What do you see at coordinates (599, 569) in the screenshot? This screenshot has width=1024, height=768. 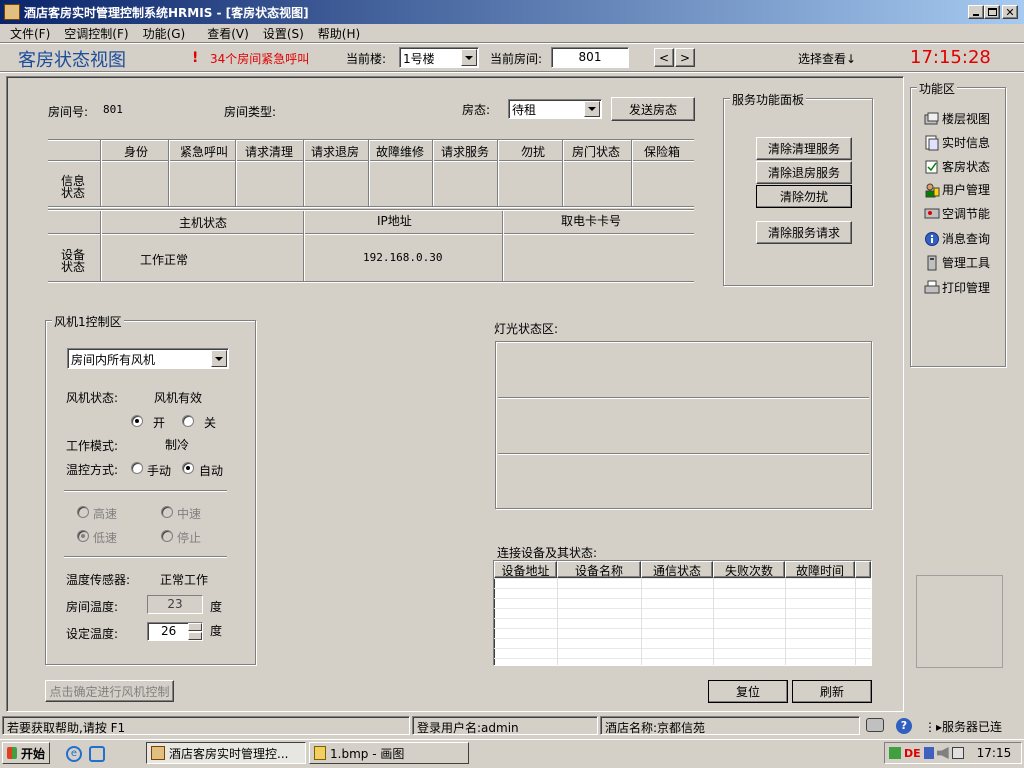 I see `column-header: 设备名称` at bounding box center [599, 569].